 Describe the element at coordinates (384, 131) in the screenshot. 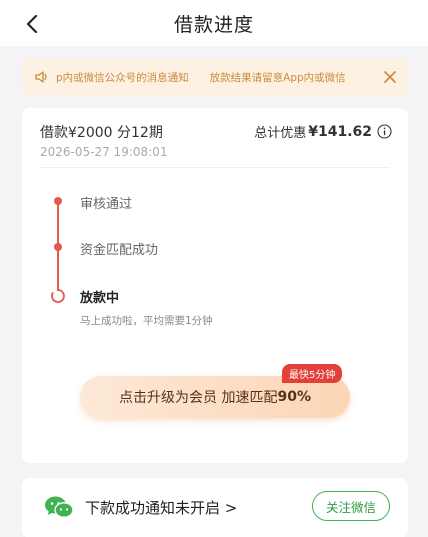

I see `info-icon` at that location.